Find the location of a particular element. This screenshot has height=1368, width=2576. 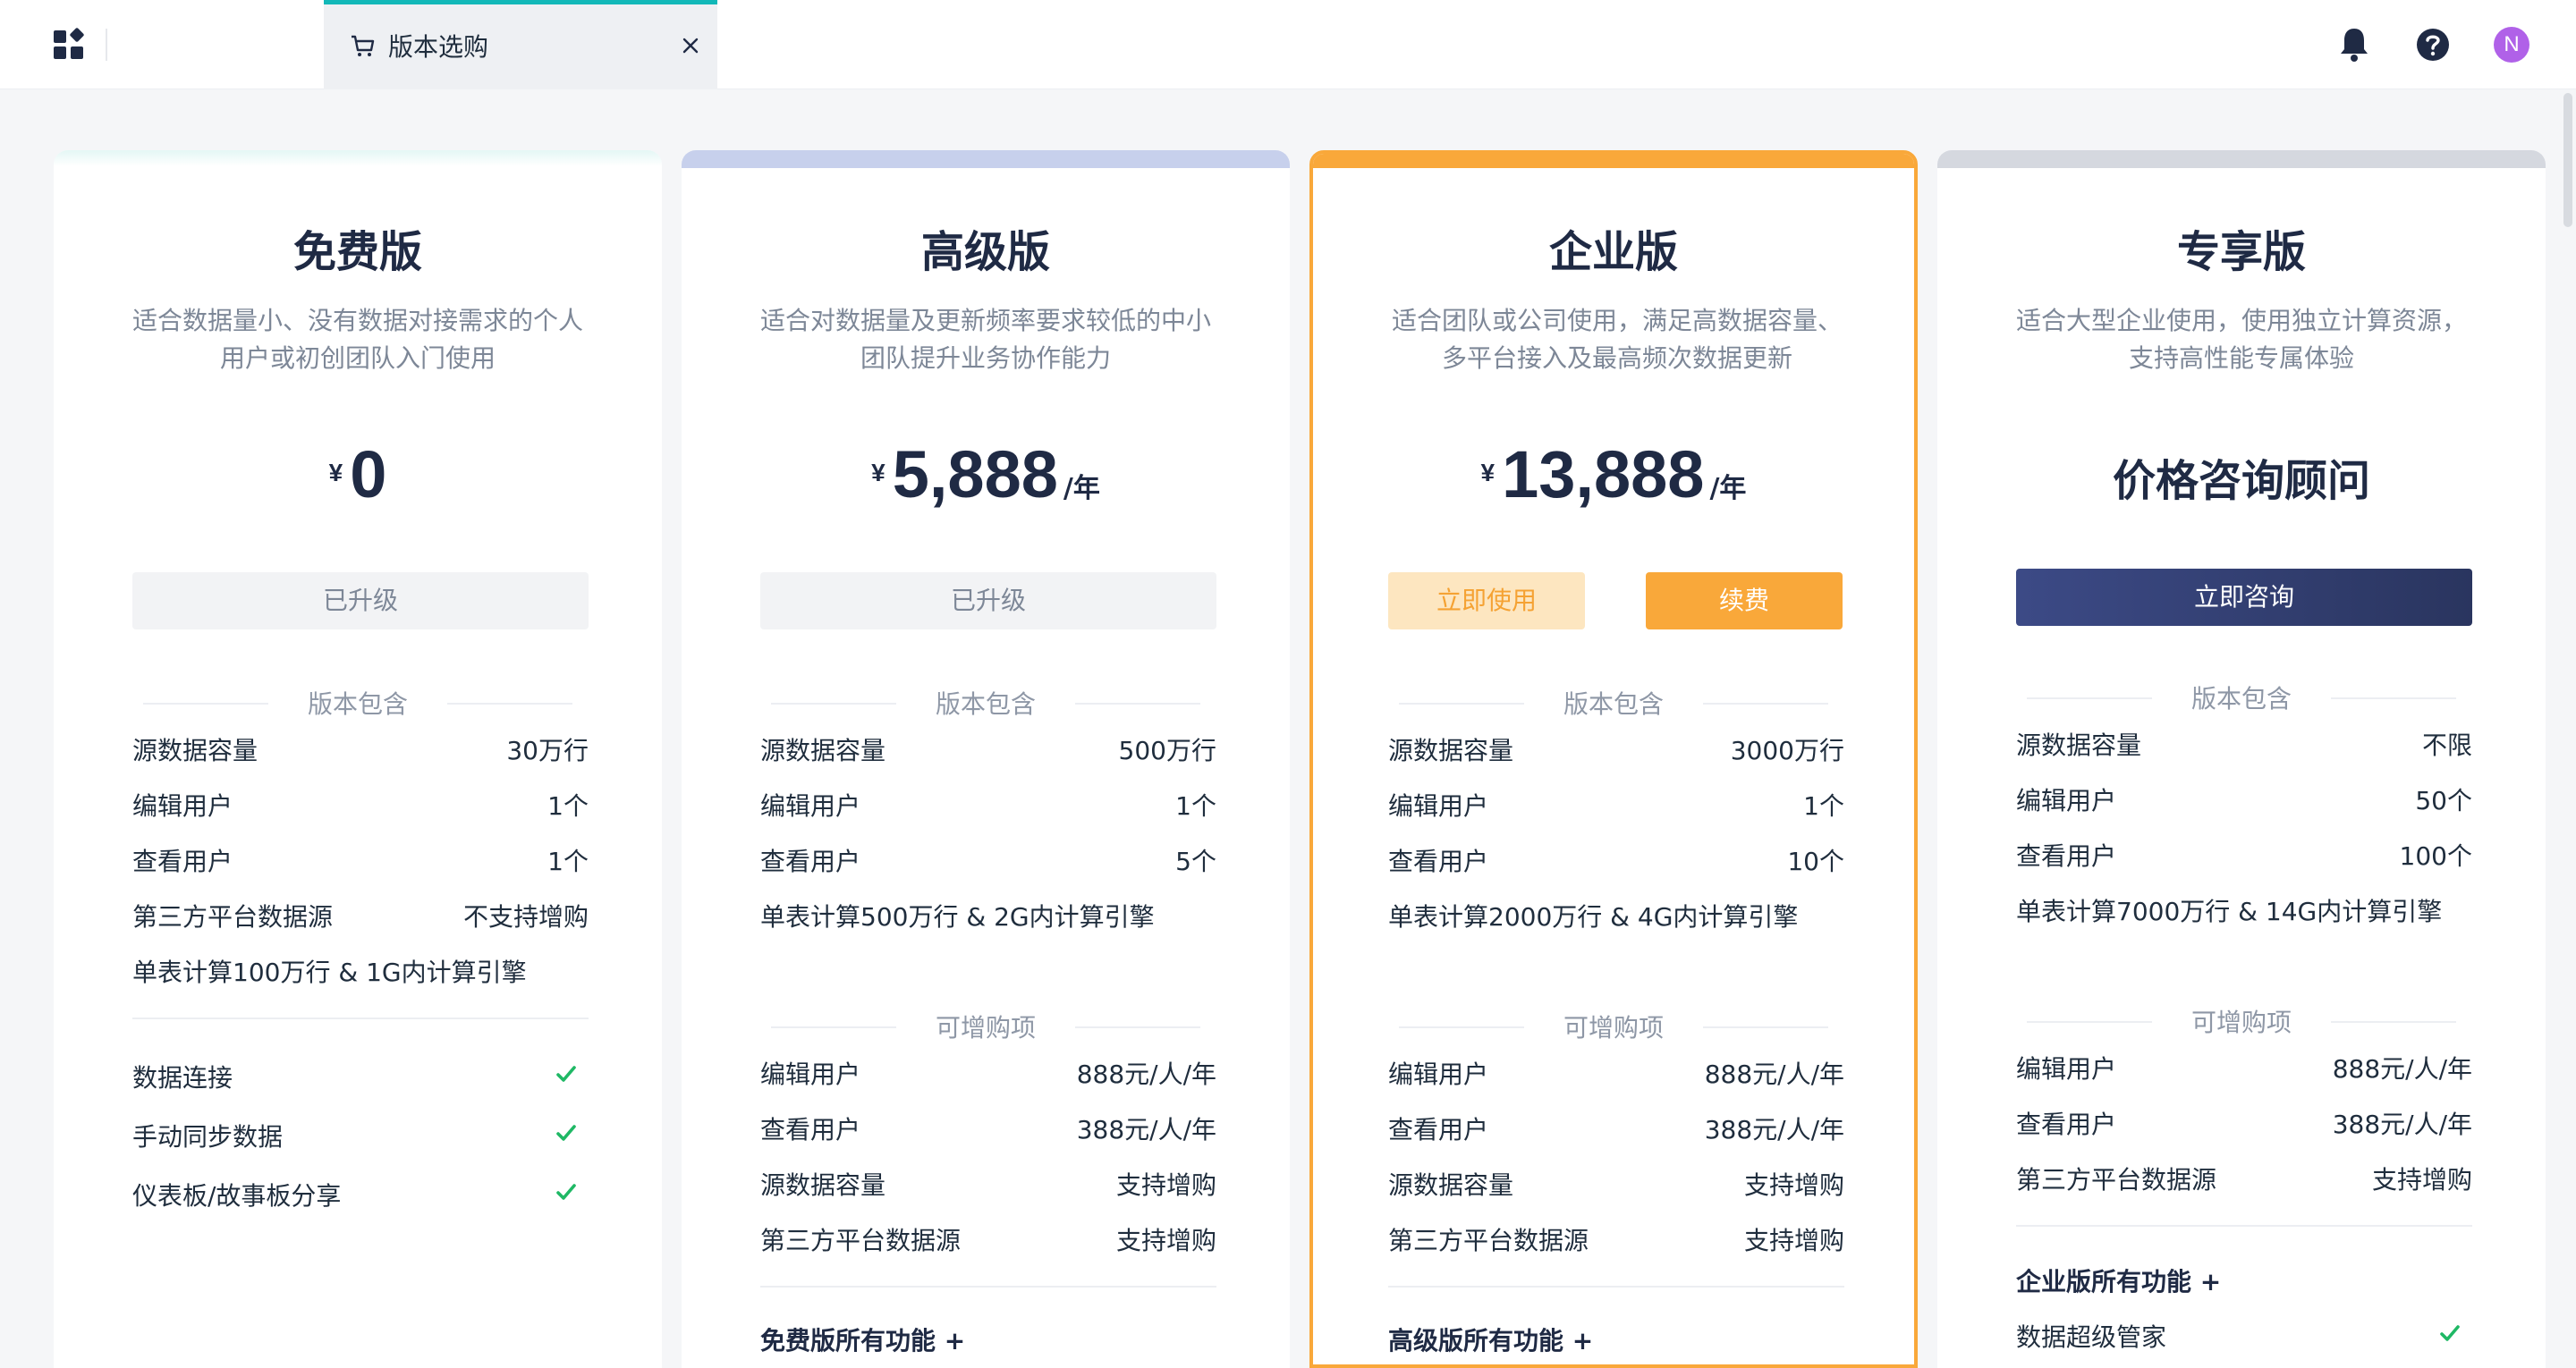

tab-label: 版本选购 is located at coordinates (438, 47).